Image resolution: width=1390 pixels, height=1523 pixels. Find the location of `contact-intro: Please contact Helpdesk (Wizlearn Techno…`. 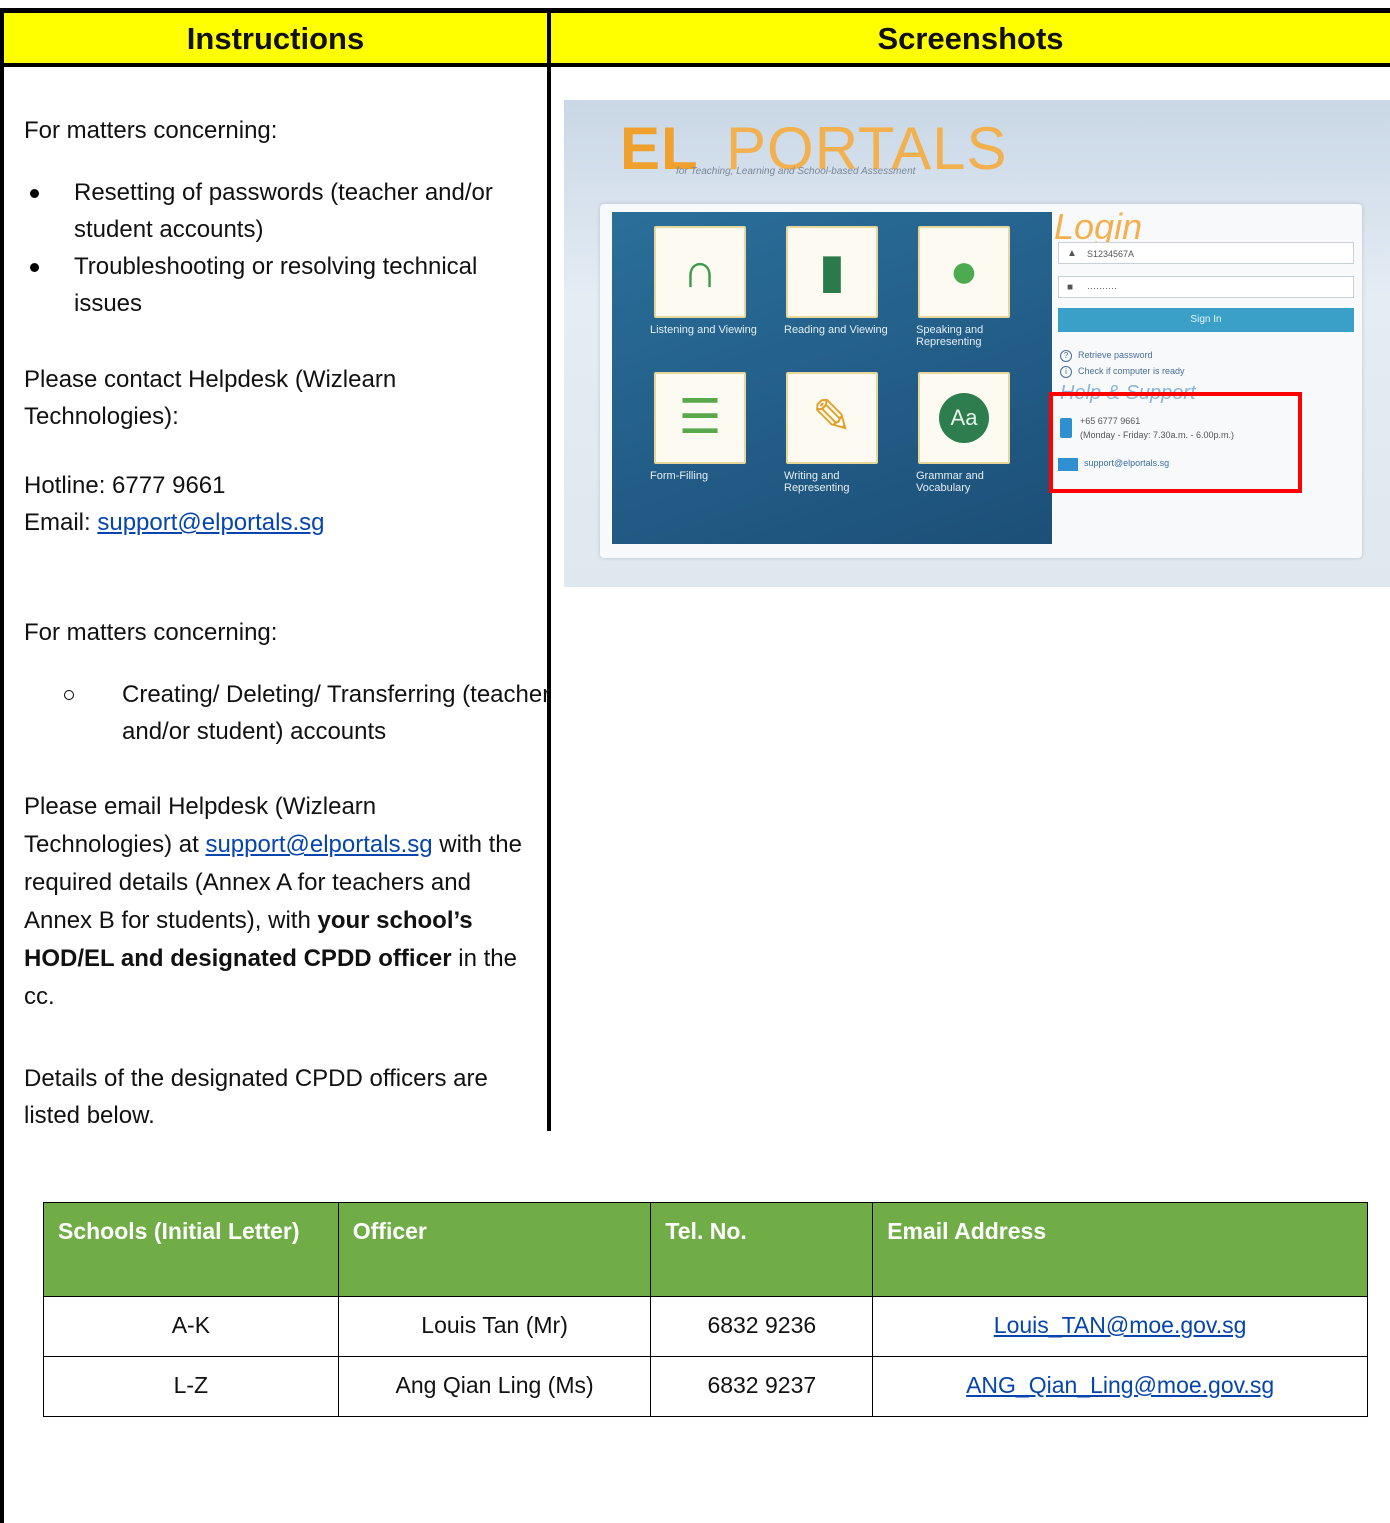

contact-intro: Please contact Helpdesk (Wizlearn Techno… is located at coordinates (210, 398).